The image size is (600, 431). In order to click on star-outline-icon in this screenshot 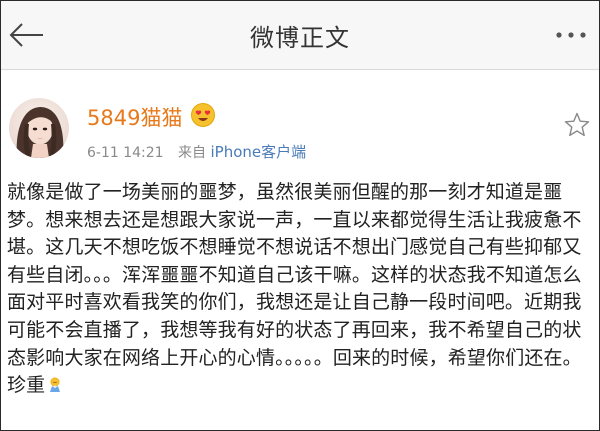, I will do `click(577, 124)`.